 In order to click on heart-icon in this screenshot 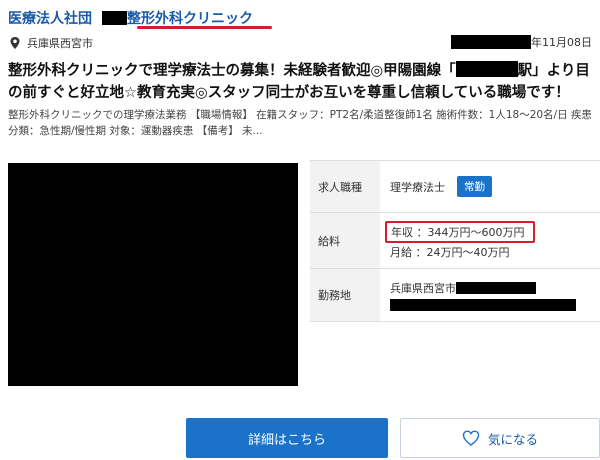, I will do `click(471, 438)`.